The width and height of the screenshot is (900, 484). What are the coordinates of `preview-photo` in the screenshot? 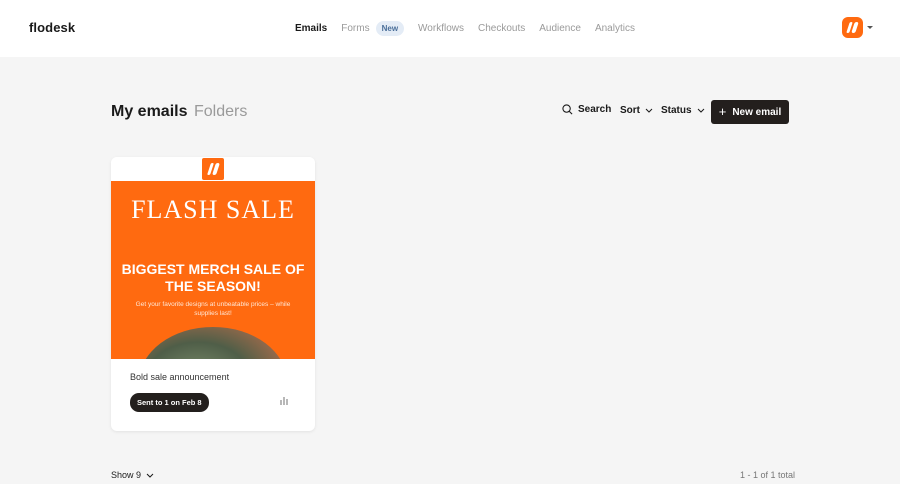 It's located at (213, 343).